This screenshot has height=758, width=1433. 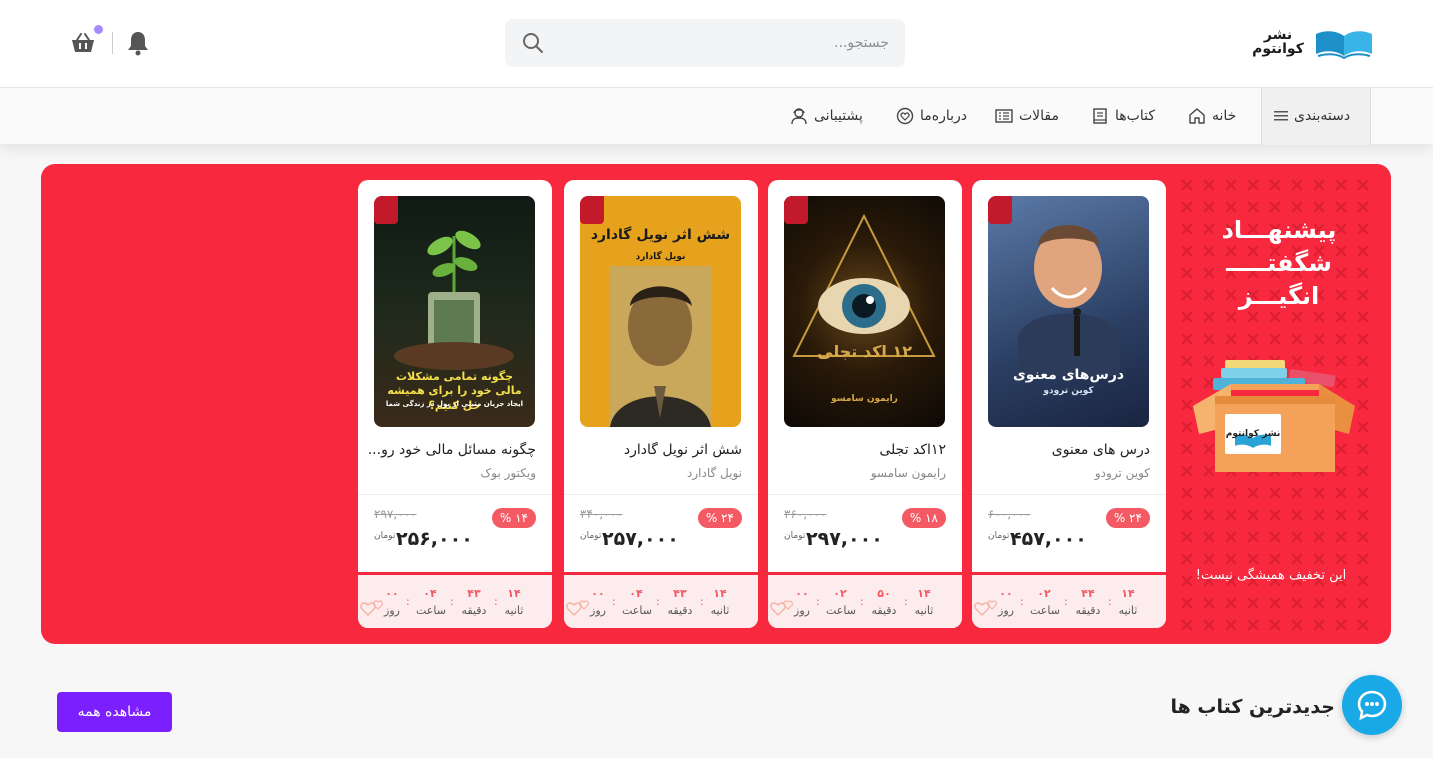 What do you see at coordinates (1312, 116) in the screenshot?
I see `category-menu-button: دسته‌بندی` at bounding box center [1312, 116].